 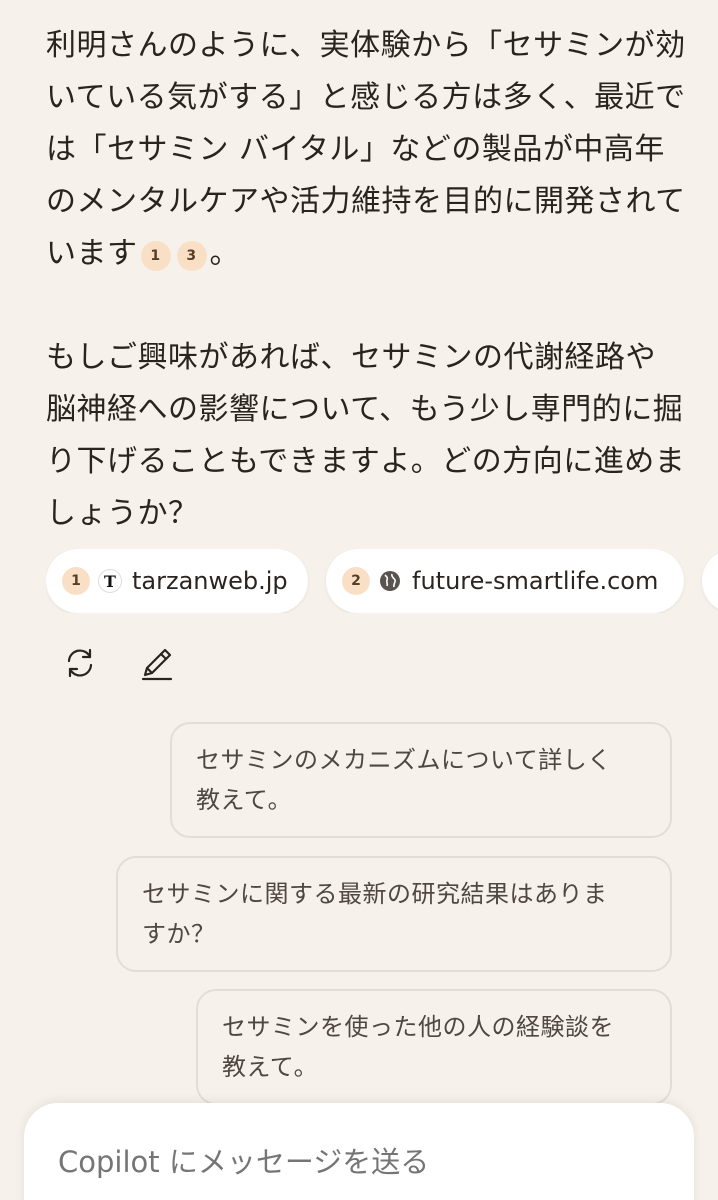 I want to click on message-composer, so click(x=359, y=1151).